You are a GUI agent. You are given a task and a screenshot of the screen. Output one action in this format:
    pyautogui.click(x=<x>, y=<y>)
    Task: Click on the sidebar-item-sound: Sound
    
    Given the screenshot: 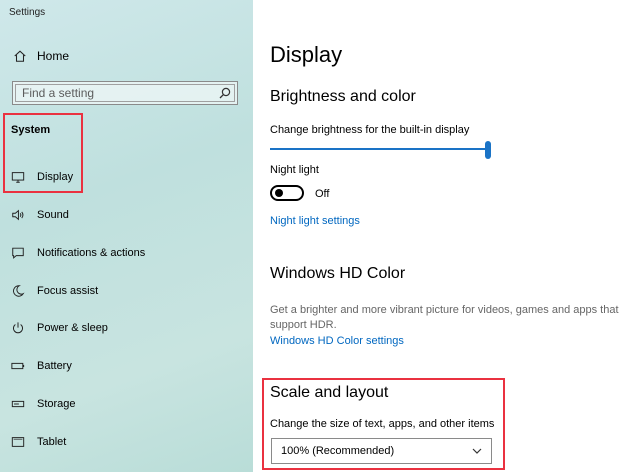 What is the action you would take?
    pyautogui.click(x=40, y=215)
    